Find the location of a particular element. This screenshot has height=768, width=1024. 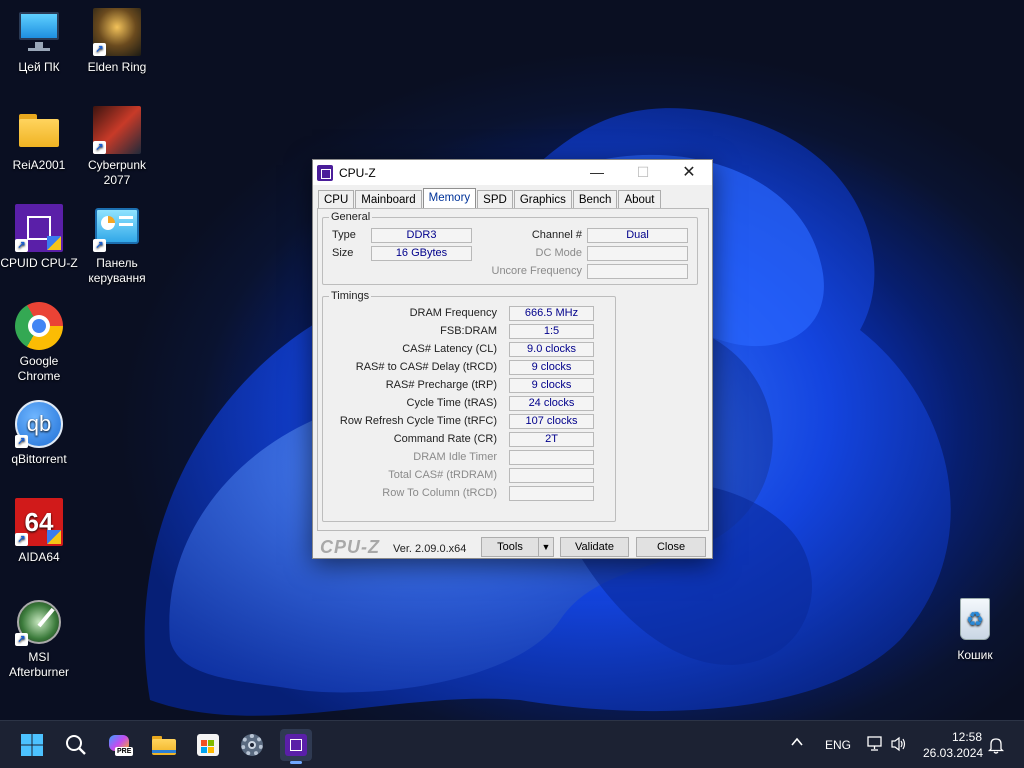

dropdown-arrow-icon: ▼ is located at coordinates (546, 547).